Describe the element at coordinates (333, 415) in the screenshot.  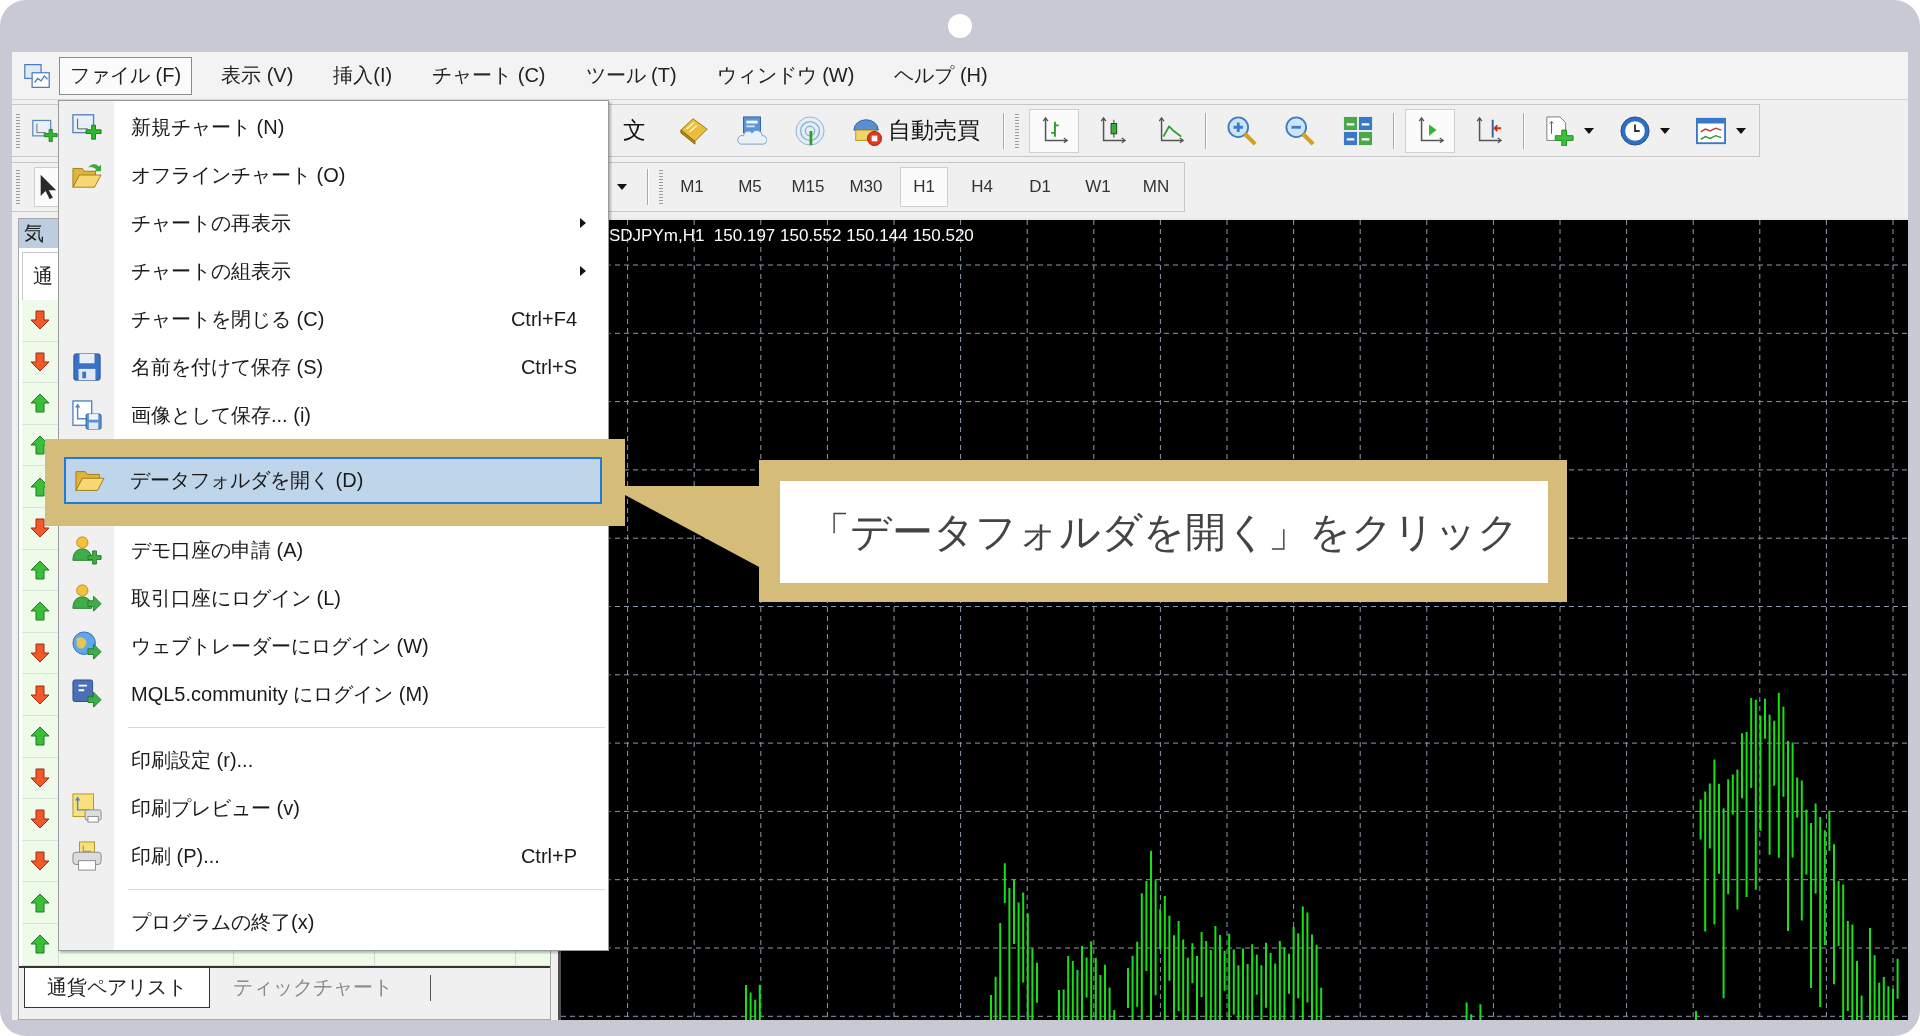
I see `menu-item: 画像として保存... (i)` at that location.